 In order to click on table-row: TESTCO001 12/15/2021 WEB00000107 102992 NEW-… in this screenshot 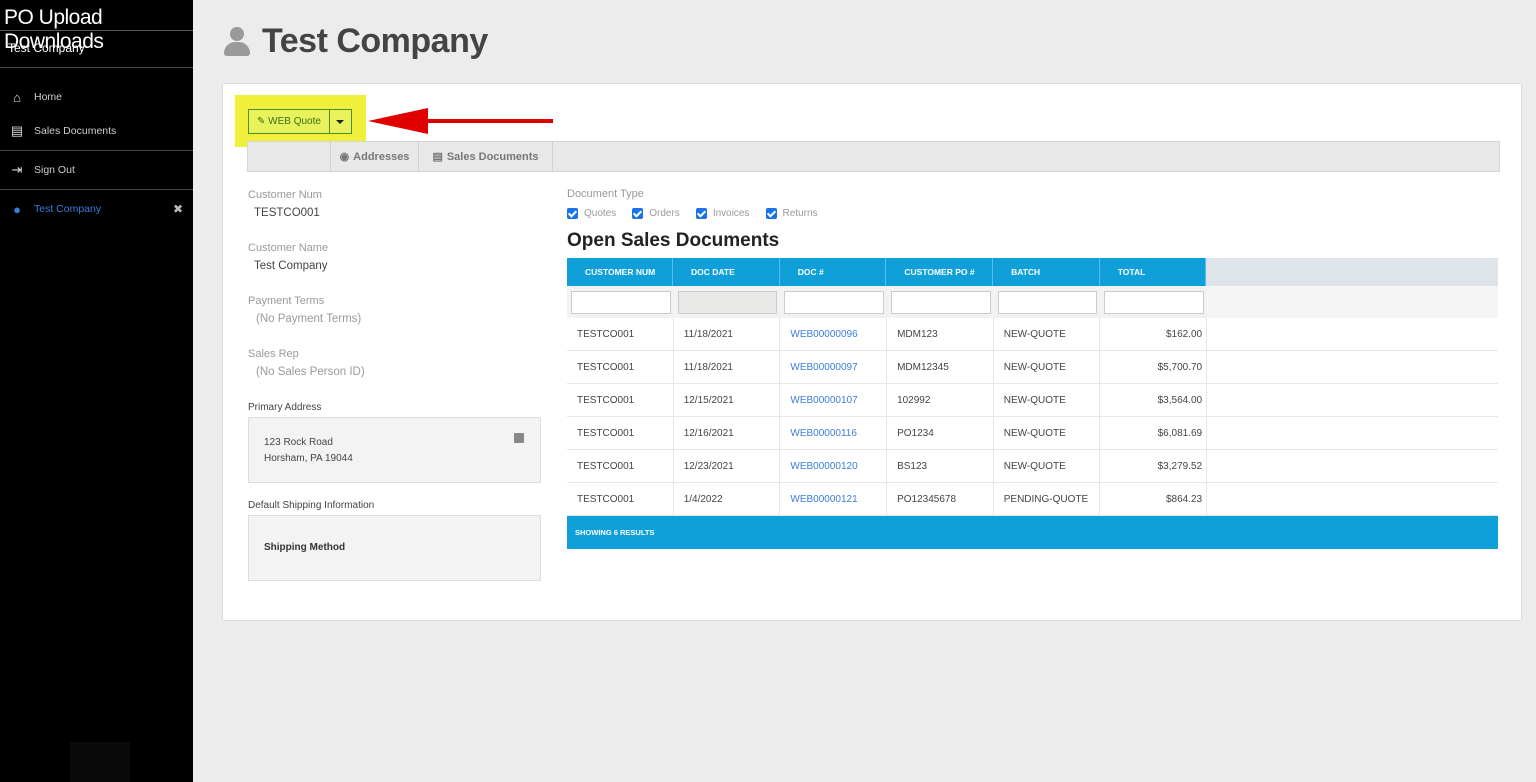, I will do `click(1032, 400)`.